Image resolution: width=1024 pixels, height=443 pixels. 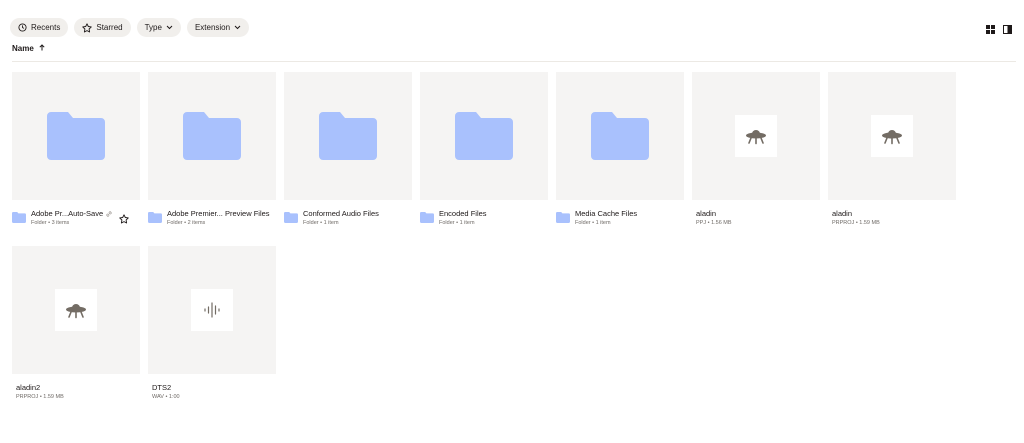 I want to click on view-toggle-group, so click(x=999, y=30).